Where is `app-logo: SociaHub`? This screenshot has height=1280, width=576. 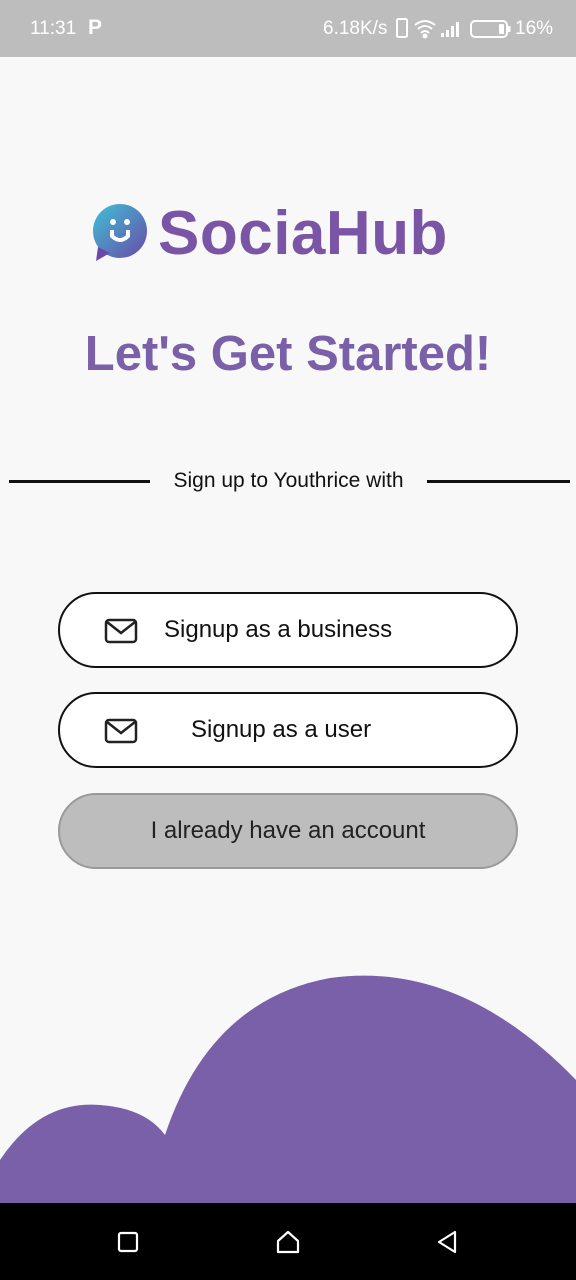 app-logo: SociaHub is located at coordinates (292, 234).